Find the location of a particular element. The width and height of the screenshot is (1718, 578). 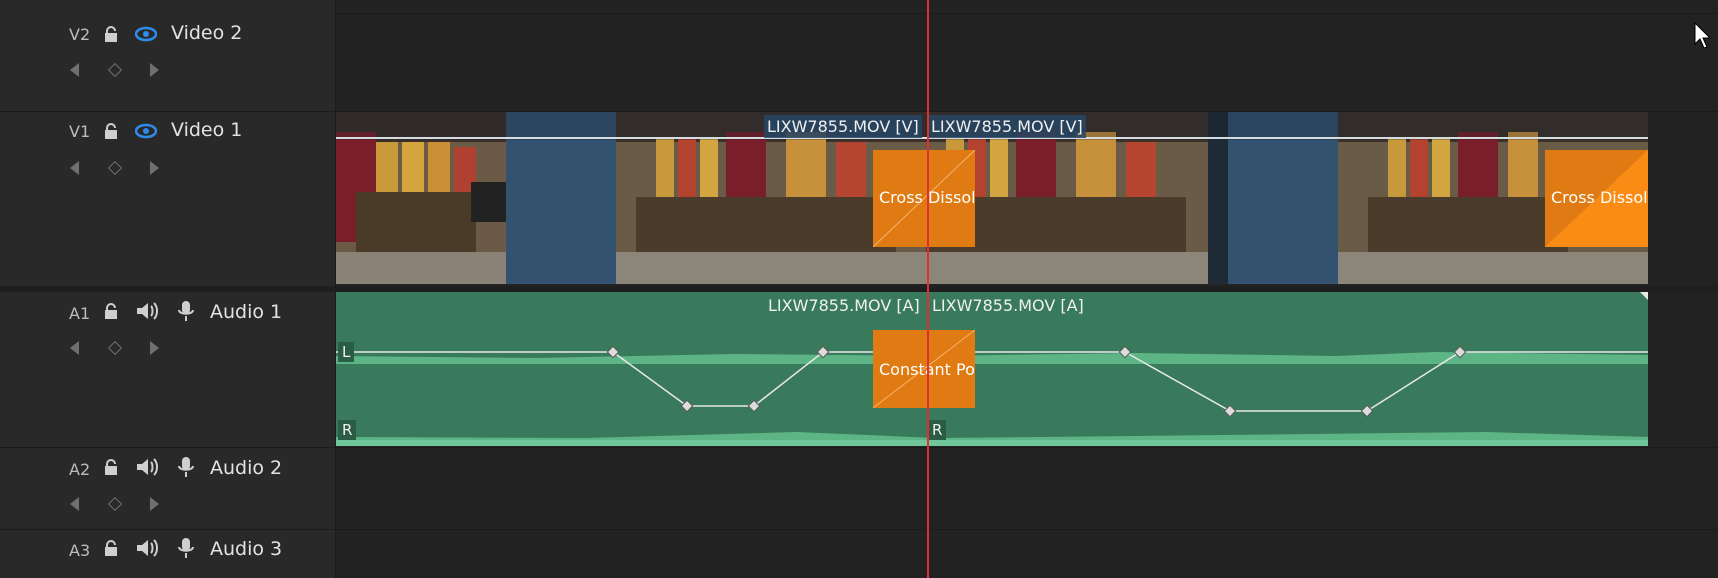

clip-name-left: LIXW7855.MOV [V] is located at coordinates (843, 126).